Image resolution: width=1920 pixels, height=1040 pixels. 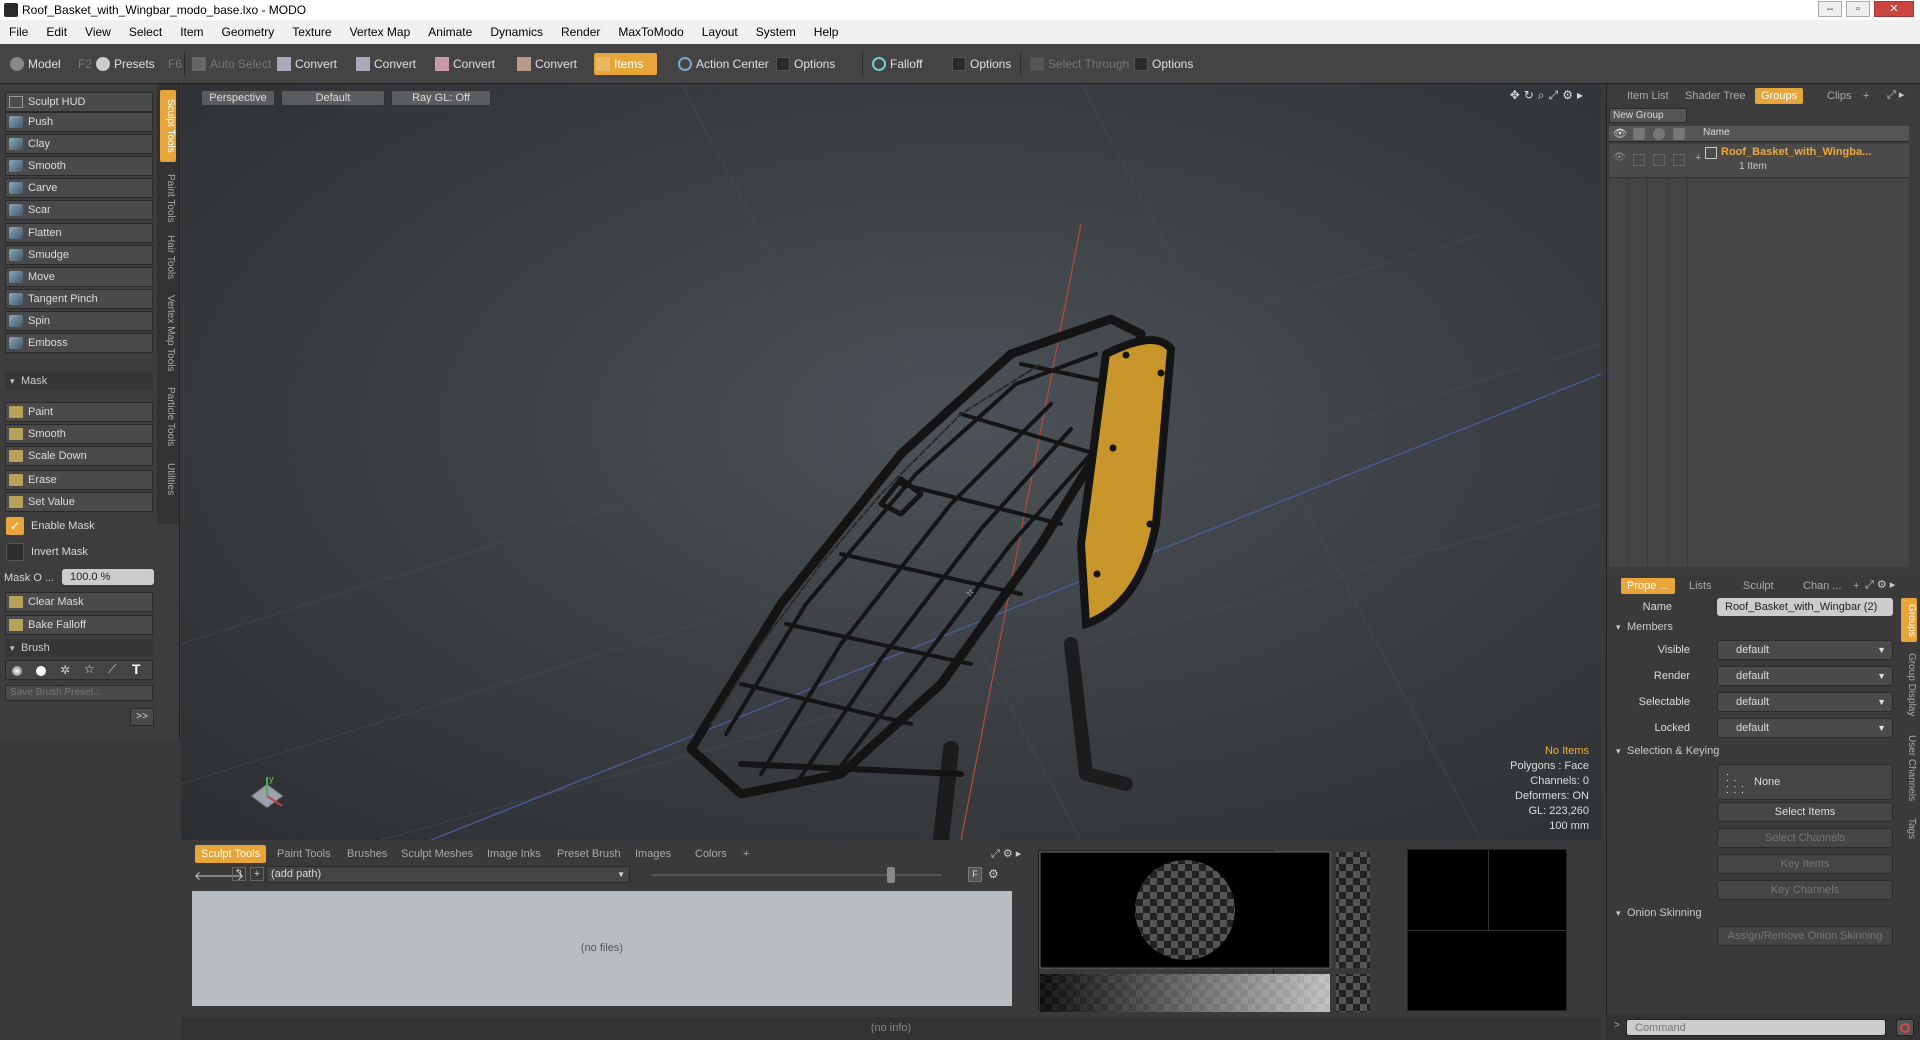 What do you see at coordinates (191, 32) in the screenshot?
I see `menu-item: Item` at bounding box center [191, 32].